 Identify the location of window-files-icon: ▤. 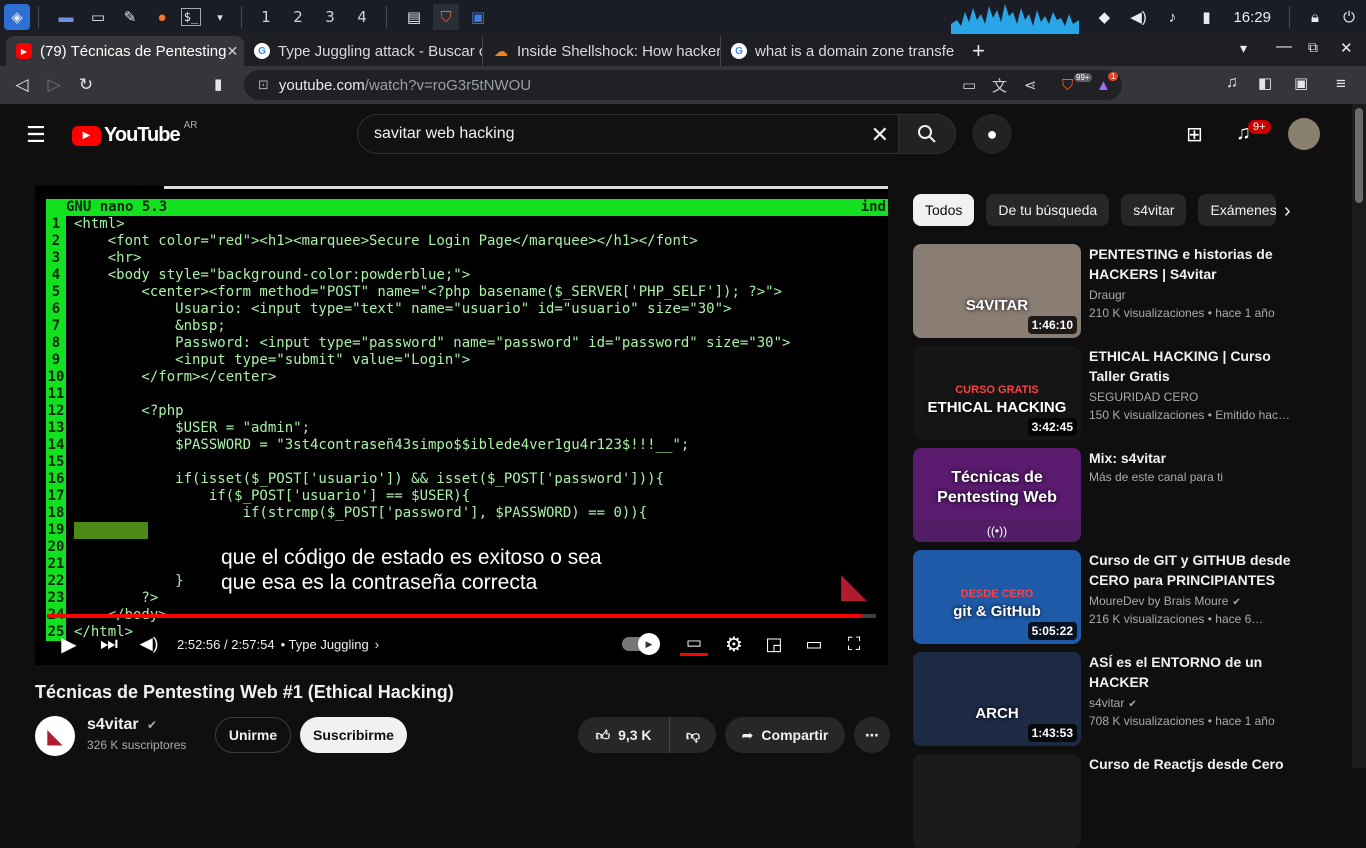
(414, 17).